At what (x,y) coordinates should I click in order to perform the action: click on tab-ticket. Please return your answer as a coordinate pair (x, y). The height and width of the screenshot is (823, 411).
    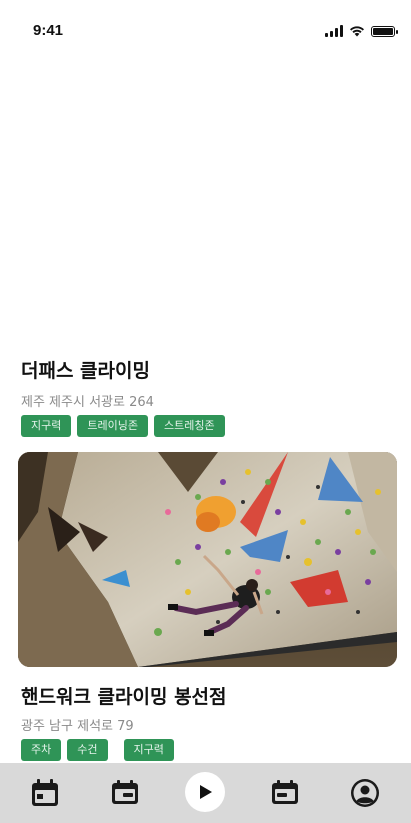
    Looking at the image, I should click on (125, 793).